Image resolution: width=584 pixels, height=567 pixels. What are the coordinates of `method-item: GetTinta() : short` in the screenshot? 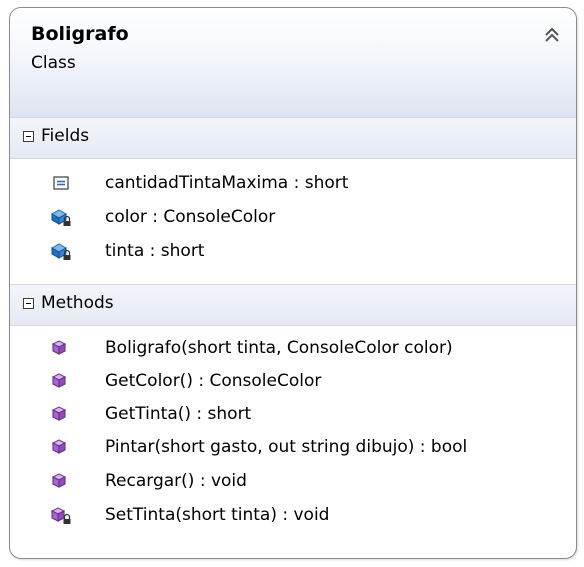 It's located at (293, 414).